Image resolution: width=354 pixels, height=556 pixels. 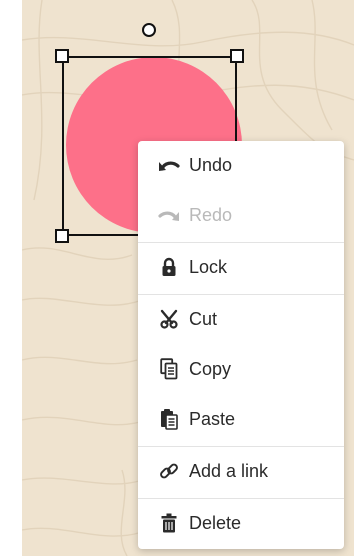 What do you see at coordinates (149, 30) in the screenshot?
I see `rotate-handle` at bounding box center [149, 30].